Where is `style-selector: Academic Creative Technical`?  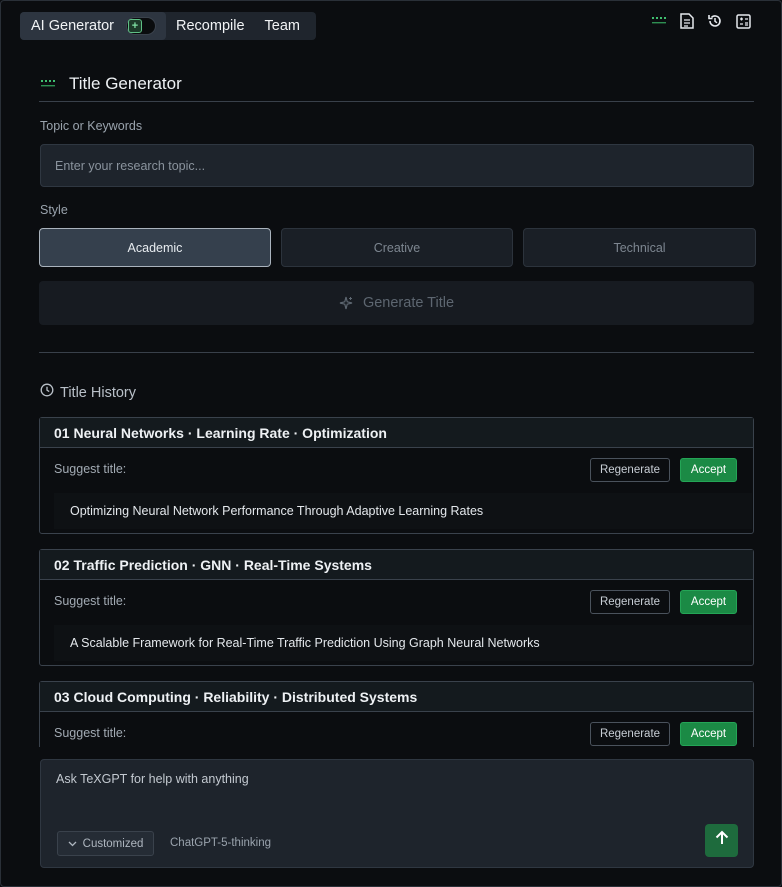 style-selector: Academic Creative Technical is located at coordinates (397, 247).